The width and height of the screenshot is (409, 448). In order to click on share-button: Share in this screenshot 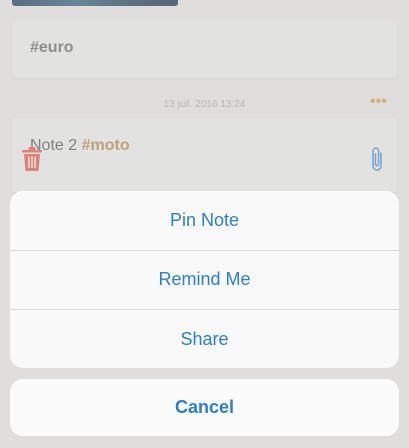, I will do `click(204, 339)`.